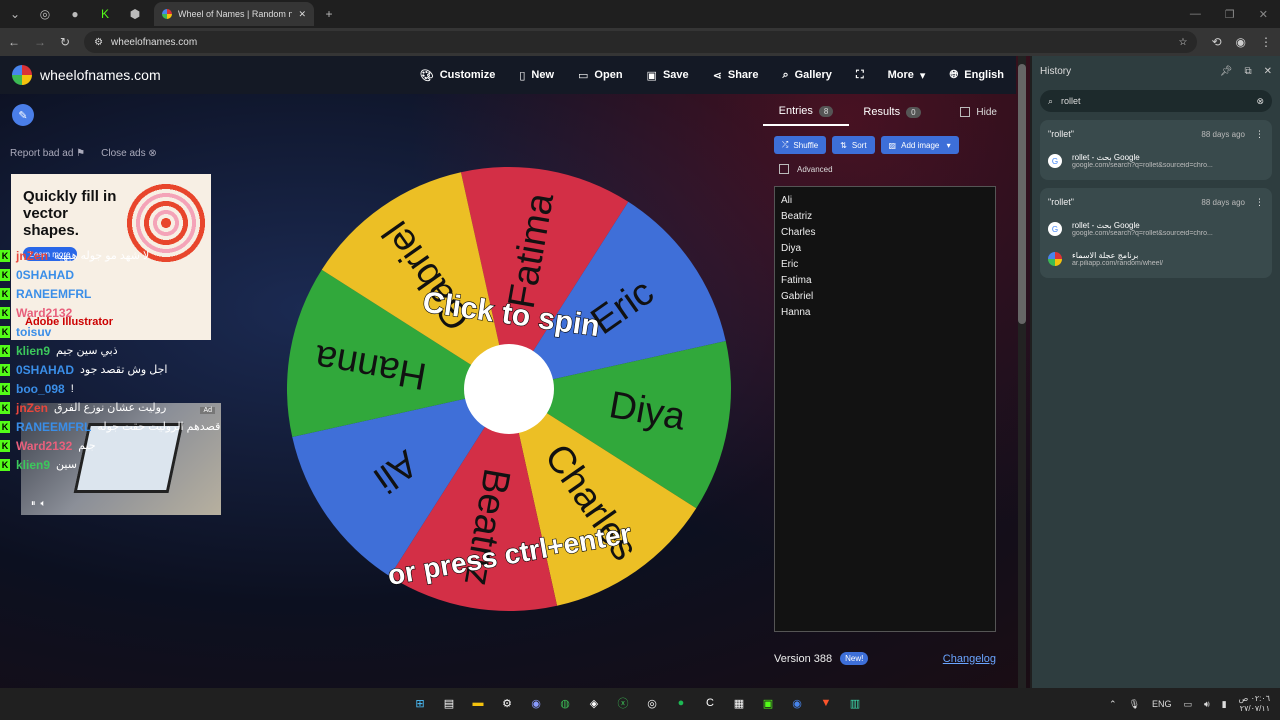 This screenshot has height=720, width=1280. What do you see at coordinates (478, 703) in the screenshot?
I see `file-explorer-icon: ▬` at bounding box center [478, 703].